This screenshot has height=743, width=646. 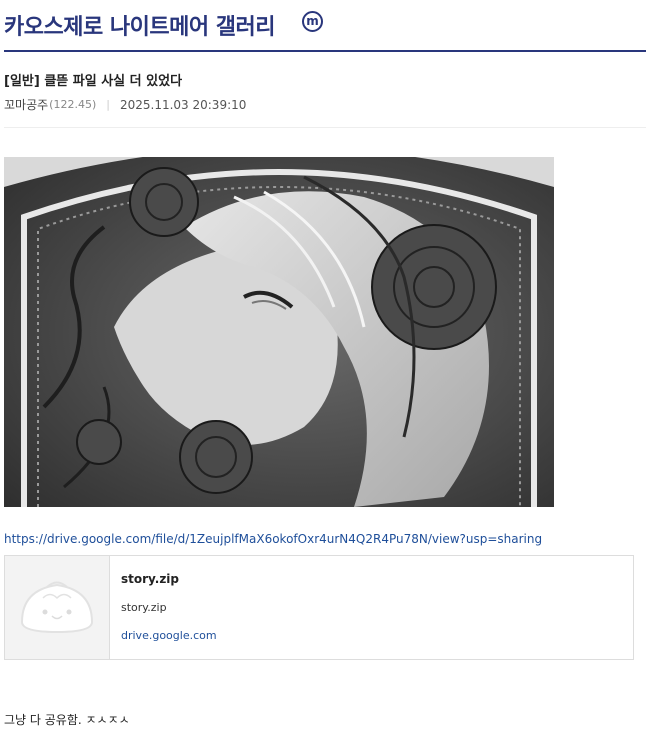 I want to click on author-ip: (122.45), so click(x=73, y=104).